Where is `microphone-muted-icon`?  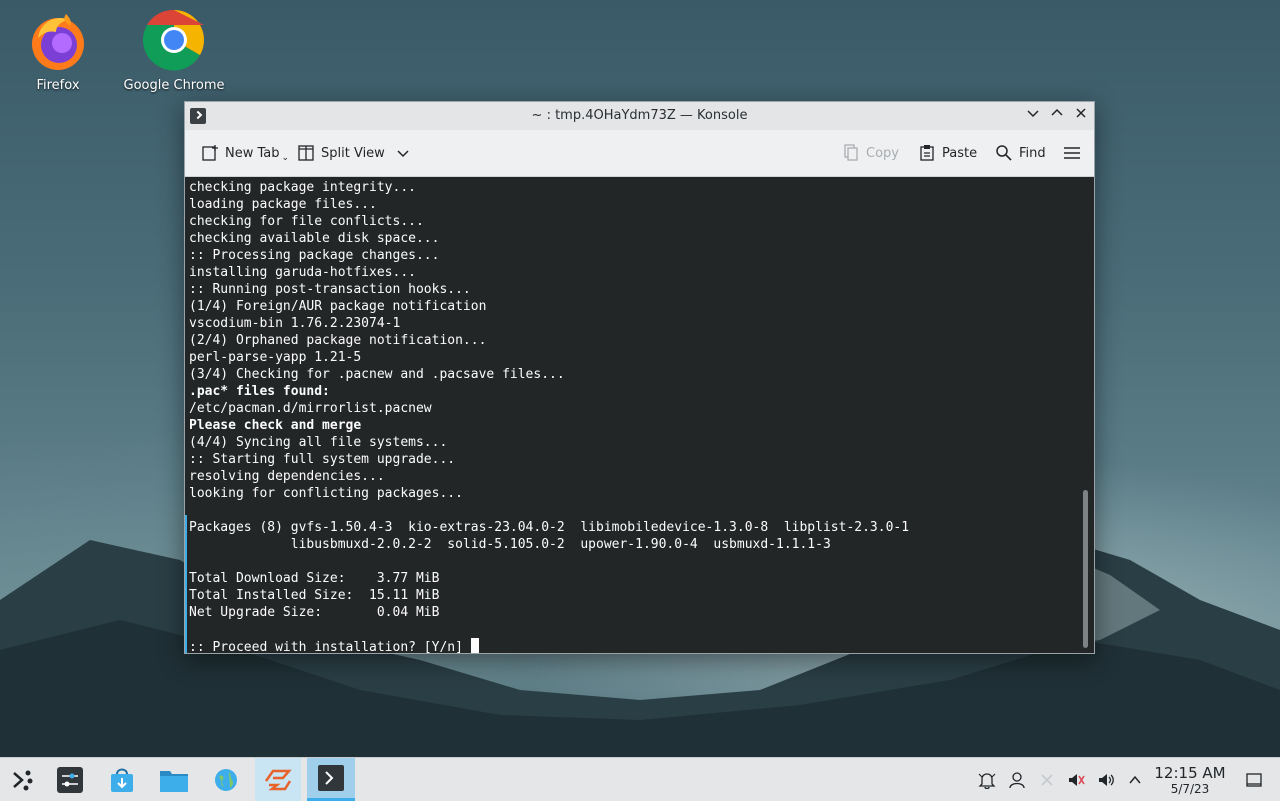 microphone-muted-icon is located at coordinates (1077, 779).